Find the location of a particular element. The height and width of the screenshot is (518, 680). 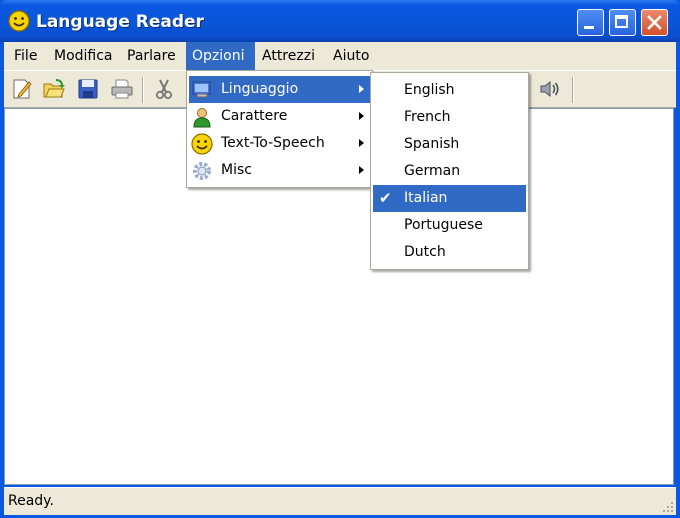

menu-item-label: Misc is located at coordinates (236, 170).